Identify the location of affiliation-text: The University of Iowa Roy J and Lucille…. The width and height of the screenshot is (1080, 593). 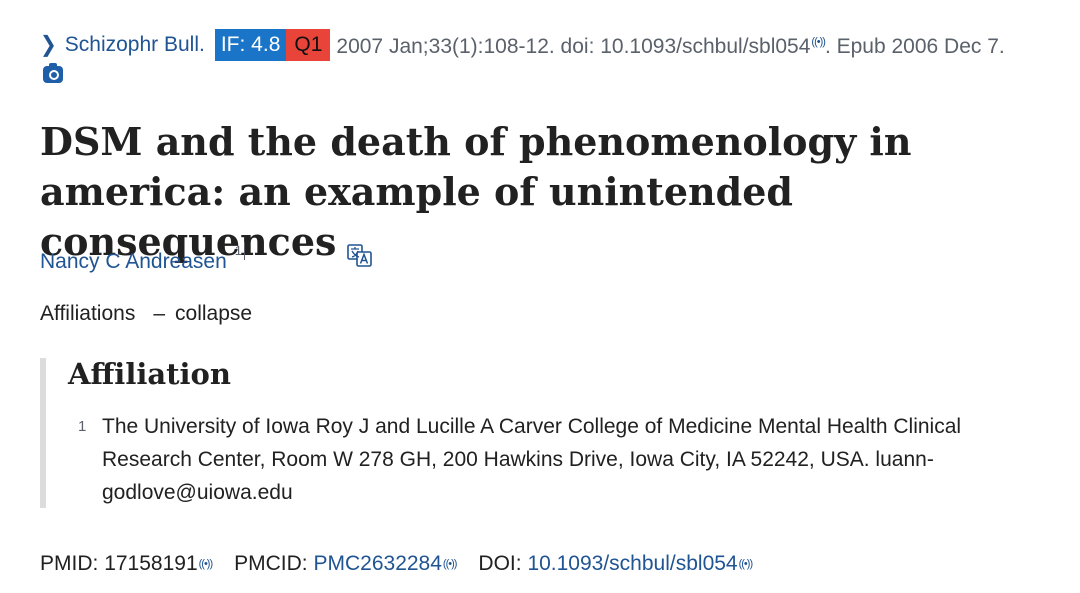
(532, 459).